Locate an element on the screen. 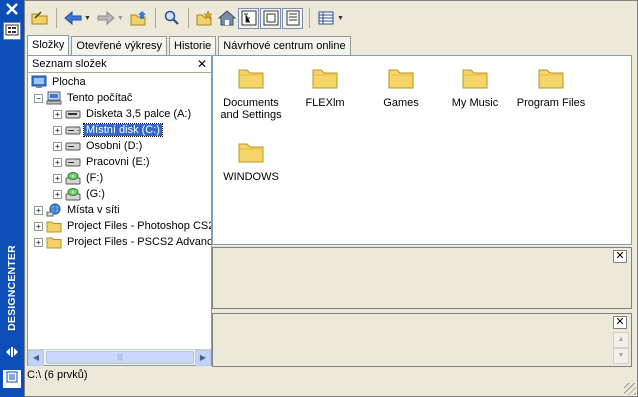  folder-tree-title: Seznam složek is located at coordinates (69, 64).